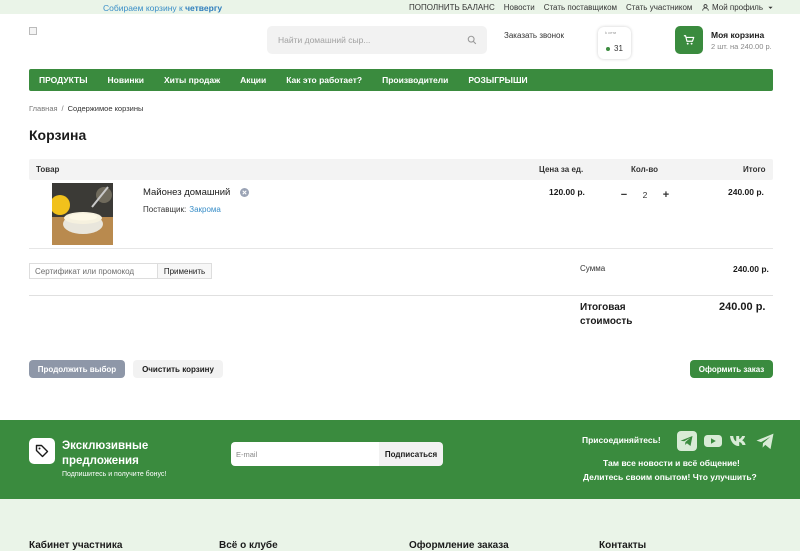  I want to click on page-title: Корзина, so click(58, 135).